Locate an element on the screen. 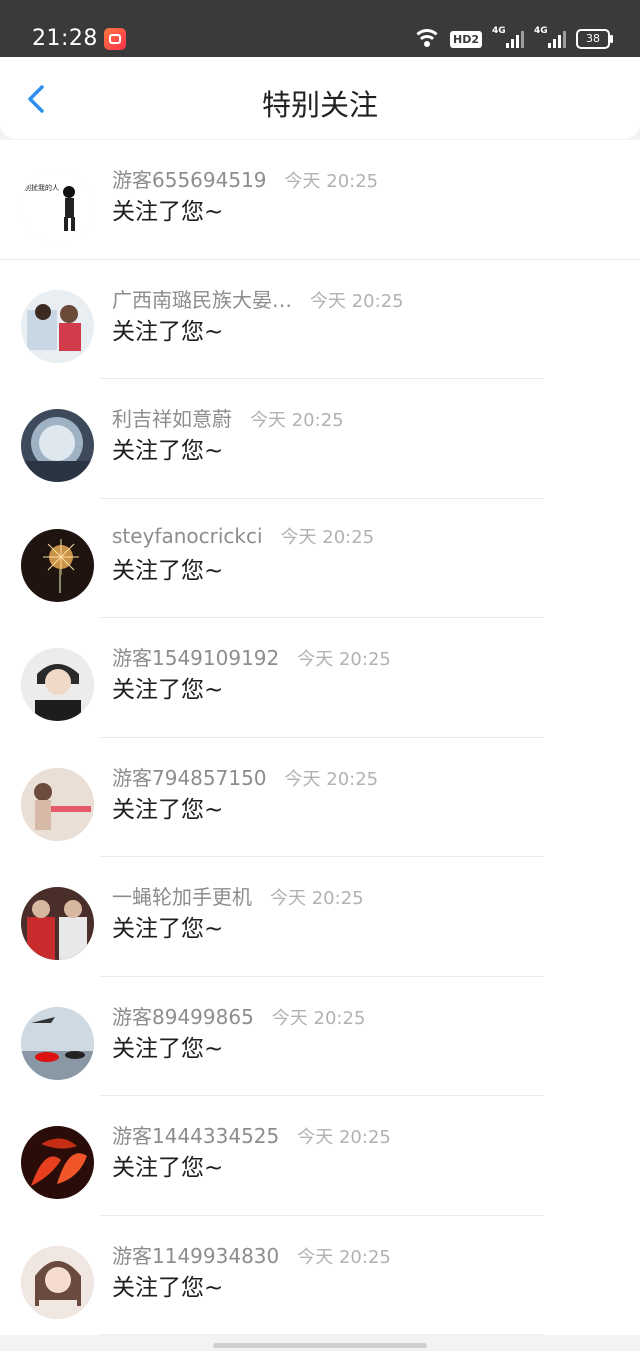 This screenshot has width=640, height=1351. item-meta: 游客1149934830 今天 20:25 is located at coordinates (251, 1254).